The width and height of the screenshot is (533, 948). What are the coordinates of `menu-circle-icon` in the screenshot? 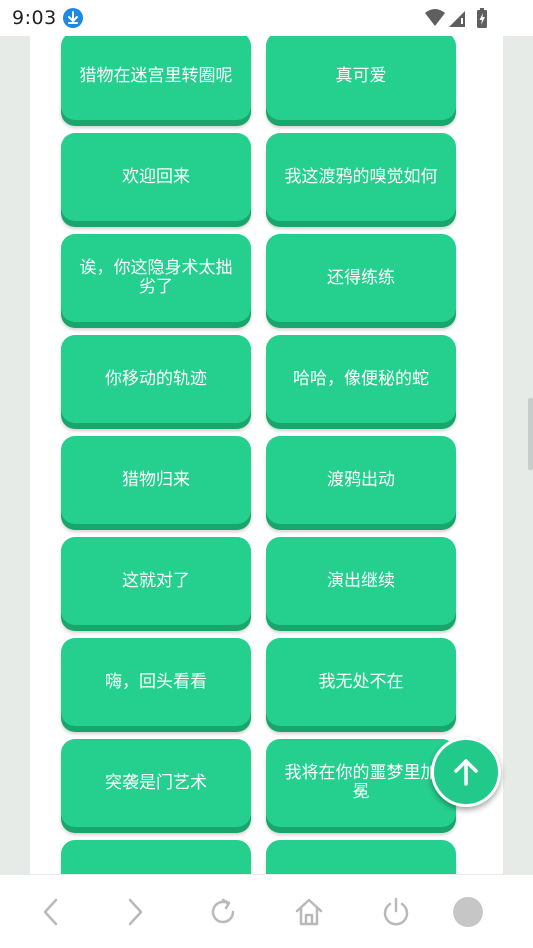 It's located at (468, 914).